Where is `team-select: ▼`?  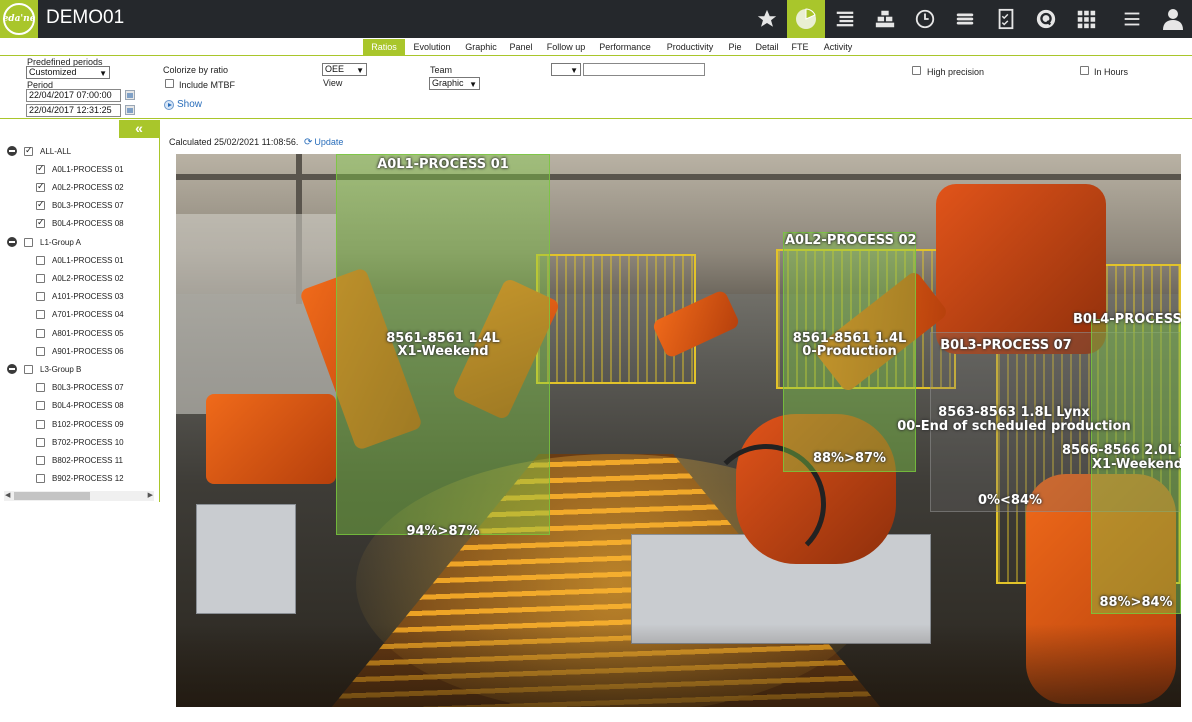 team-select: ▼ is located at coordinates (566, 69).